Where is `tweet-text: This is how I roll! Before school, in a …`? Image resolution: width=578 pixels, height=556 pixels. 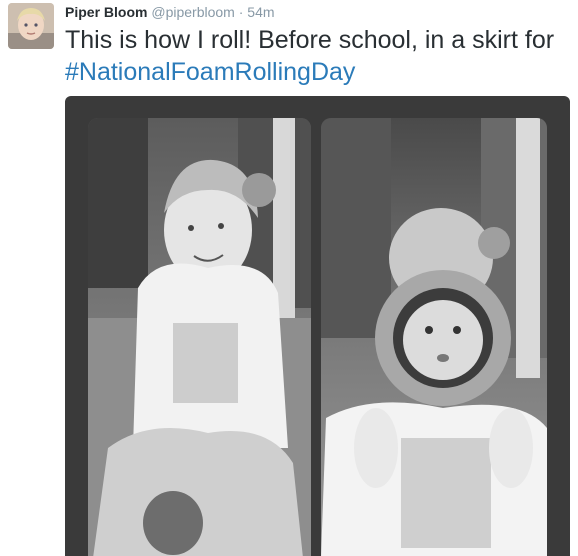 tweet-text: This is how I roll! Before school, in a … is located at coordinates (317, 56).